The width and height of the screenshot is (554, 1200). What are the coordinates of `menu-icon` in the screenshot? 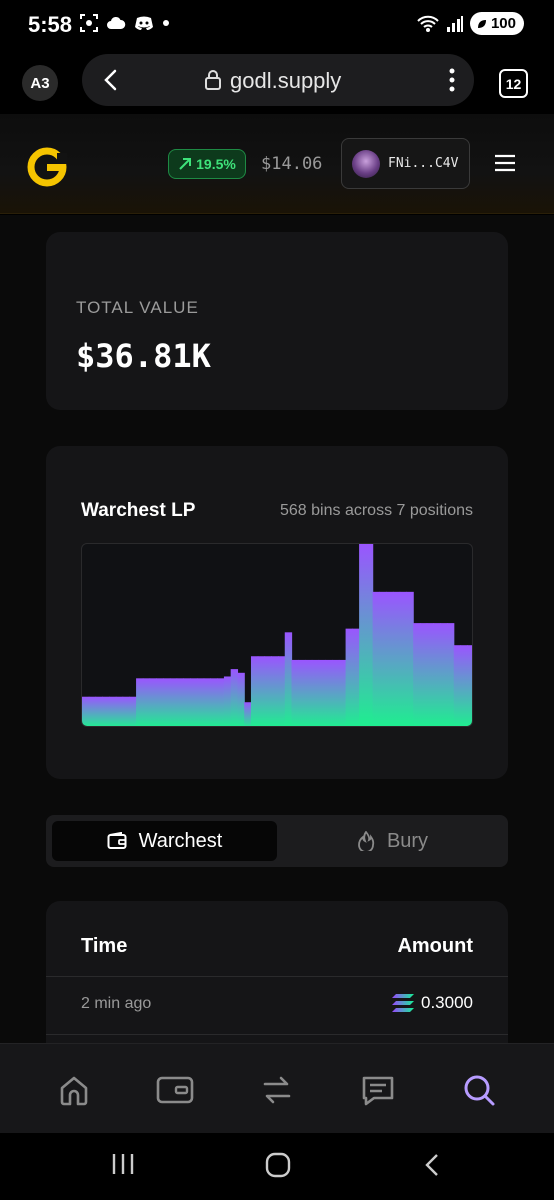 It's located at (505, 163).